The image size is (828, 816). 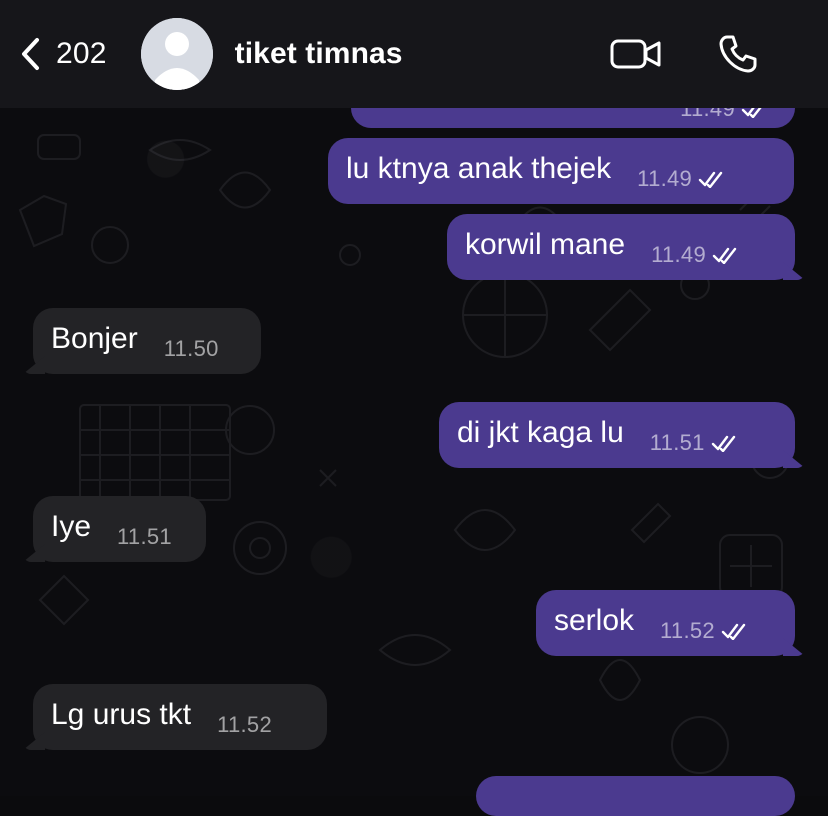 I want to click on video-camera-icon, so click(x=636, y=54).